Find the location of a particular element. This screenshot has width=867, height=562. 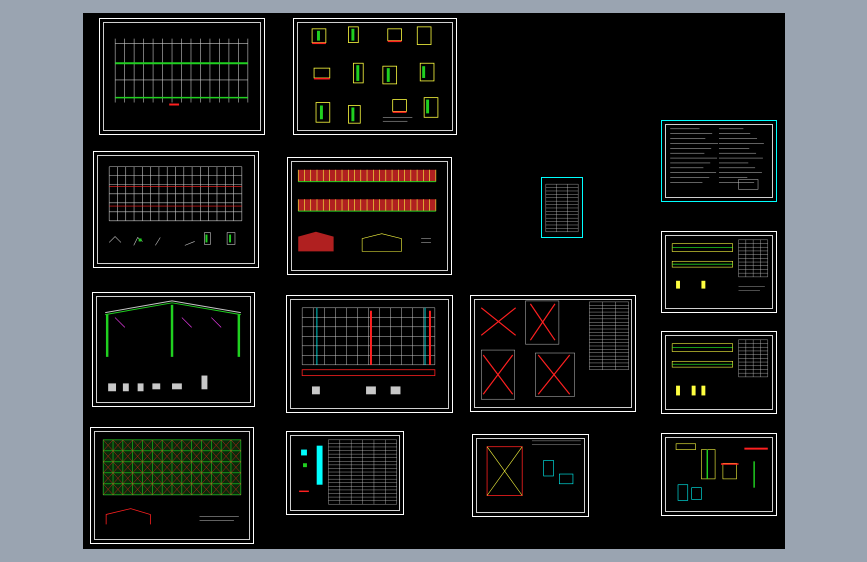

sheet-material-table is located at coordinates (345, 473).